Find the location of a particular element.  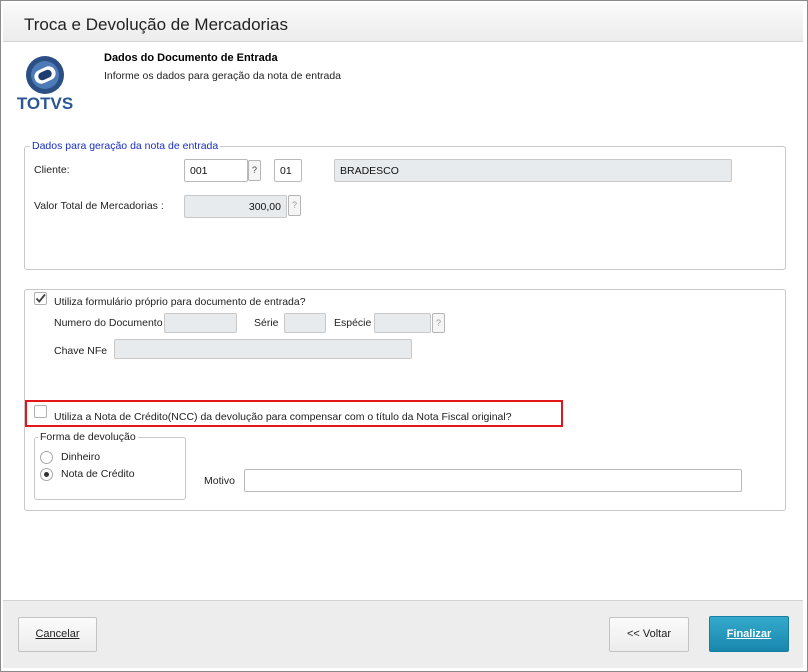

checkmark-icon is located at coordinates (40, 298).